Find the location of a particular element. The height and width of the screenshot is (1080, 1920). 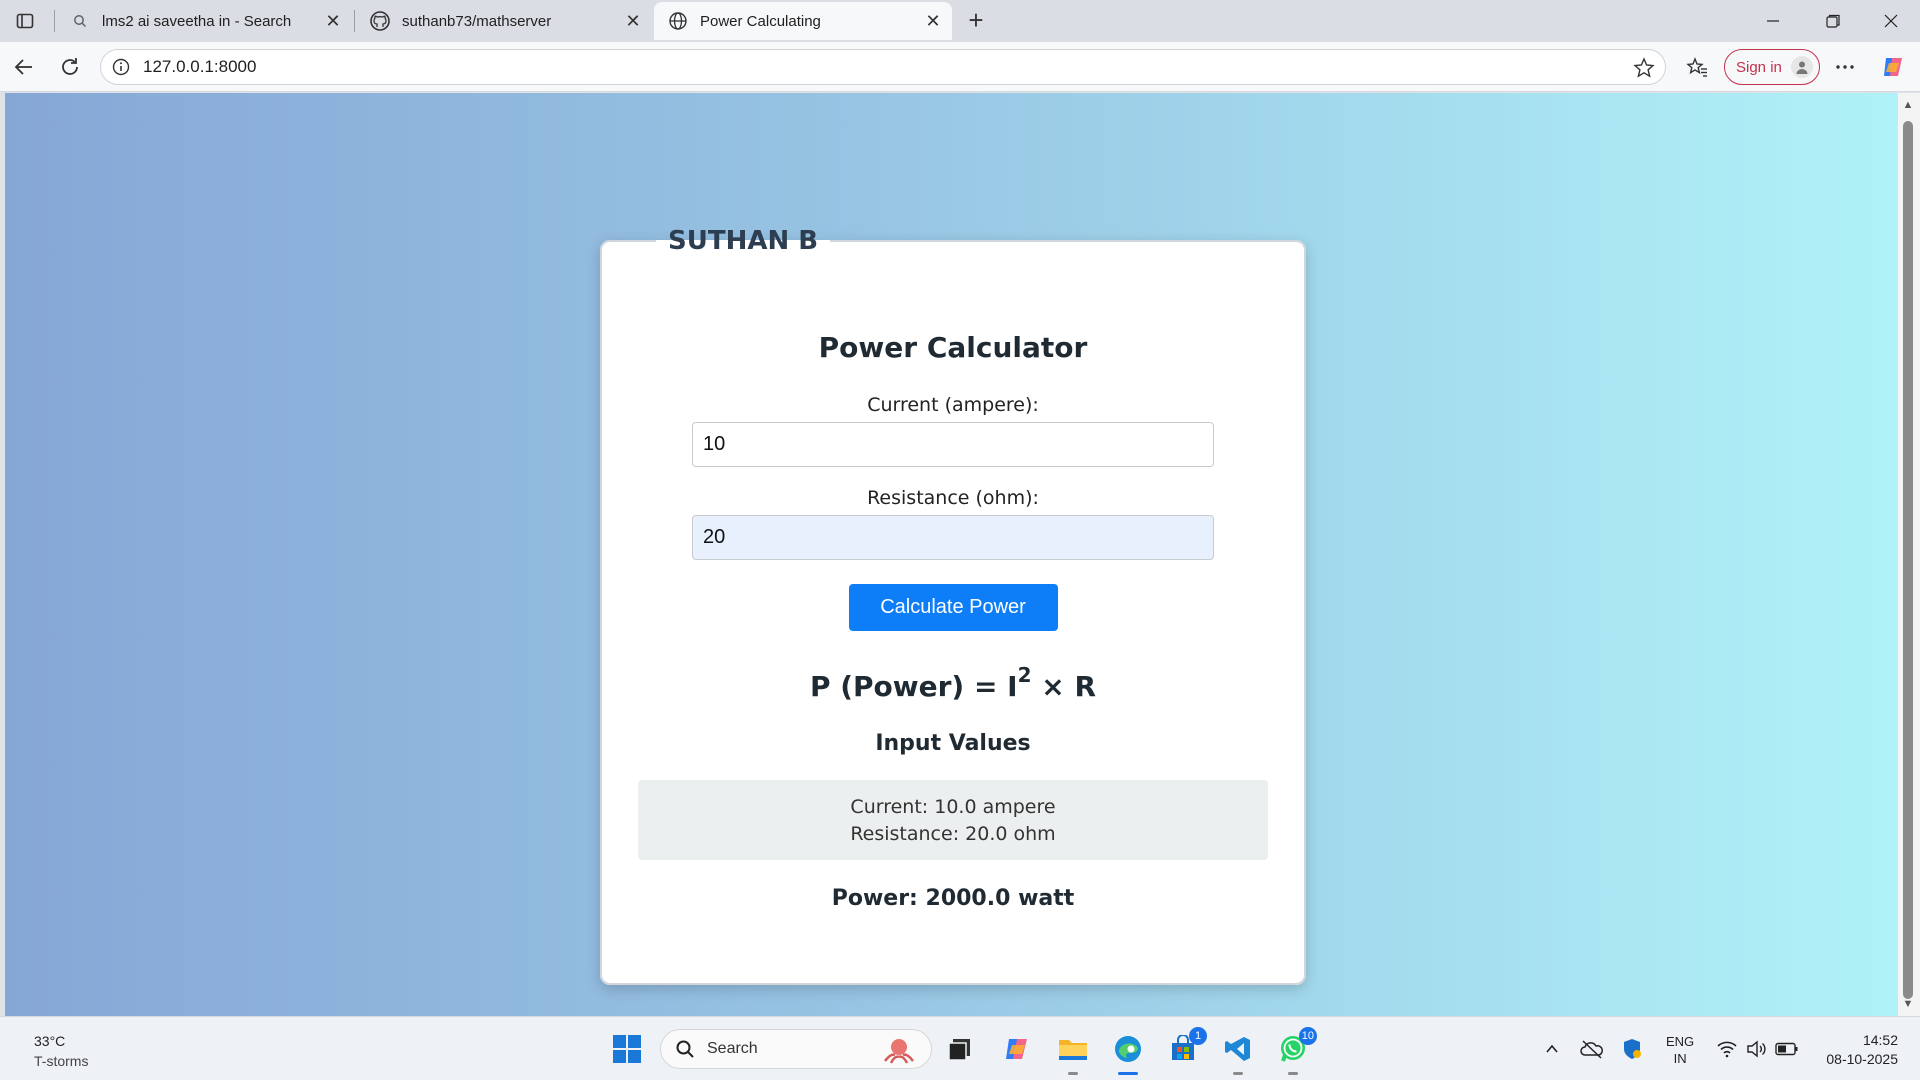

more-options-icon is located at coordinates (1845, 67).